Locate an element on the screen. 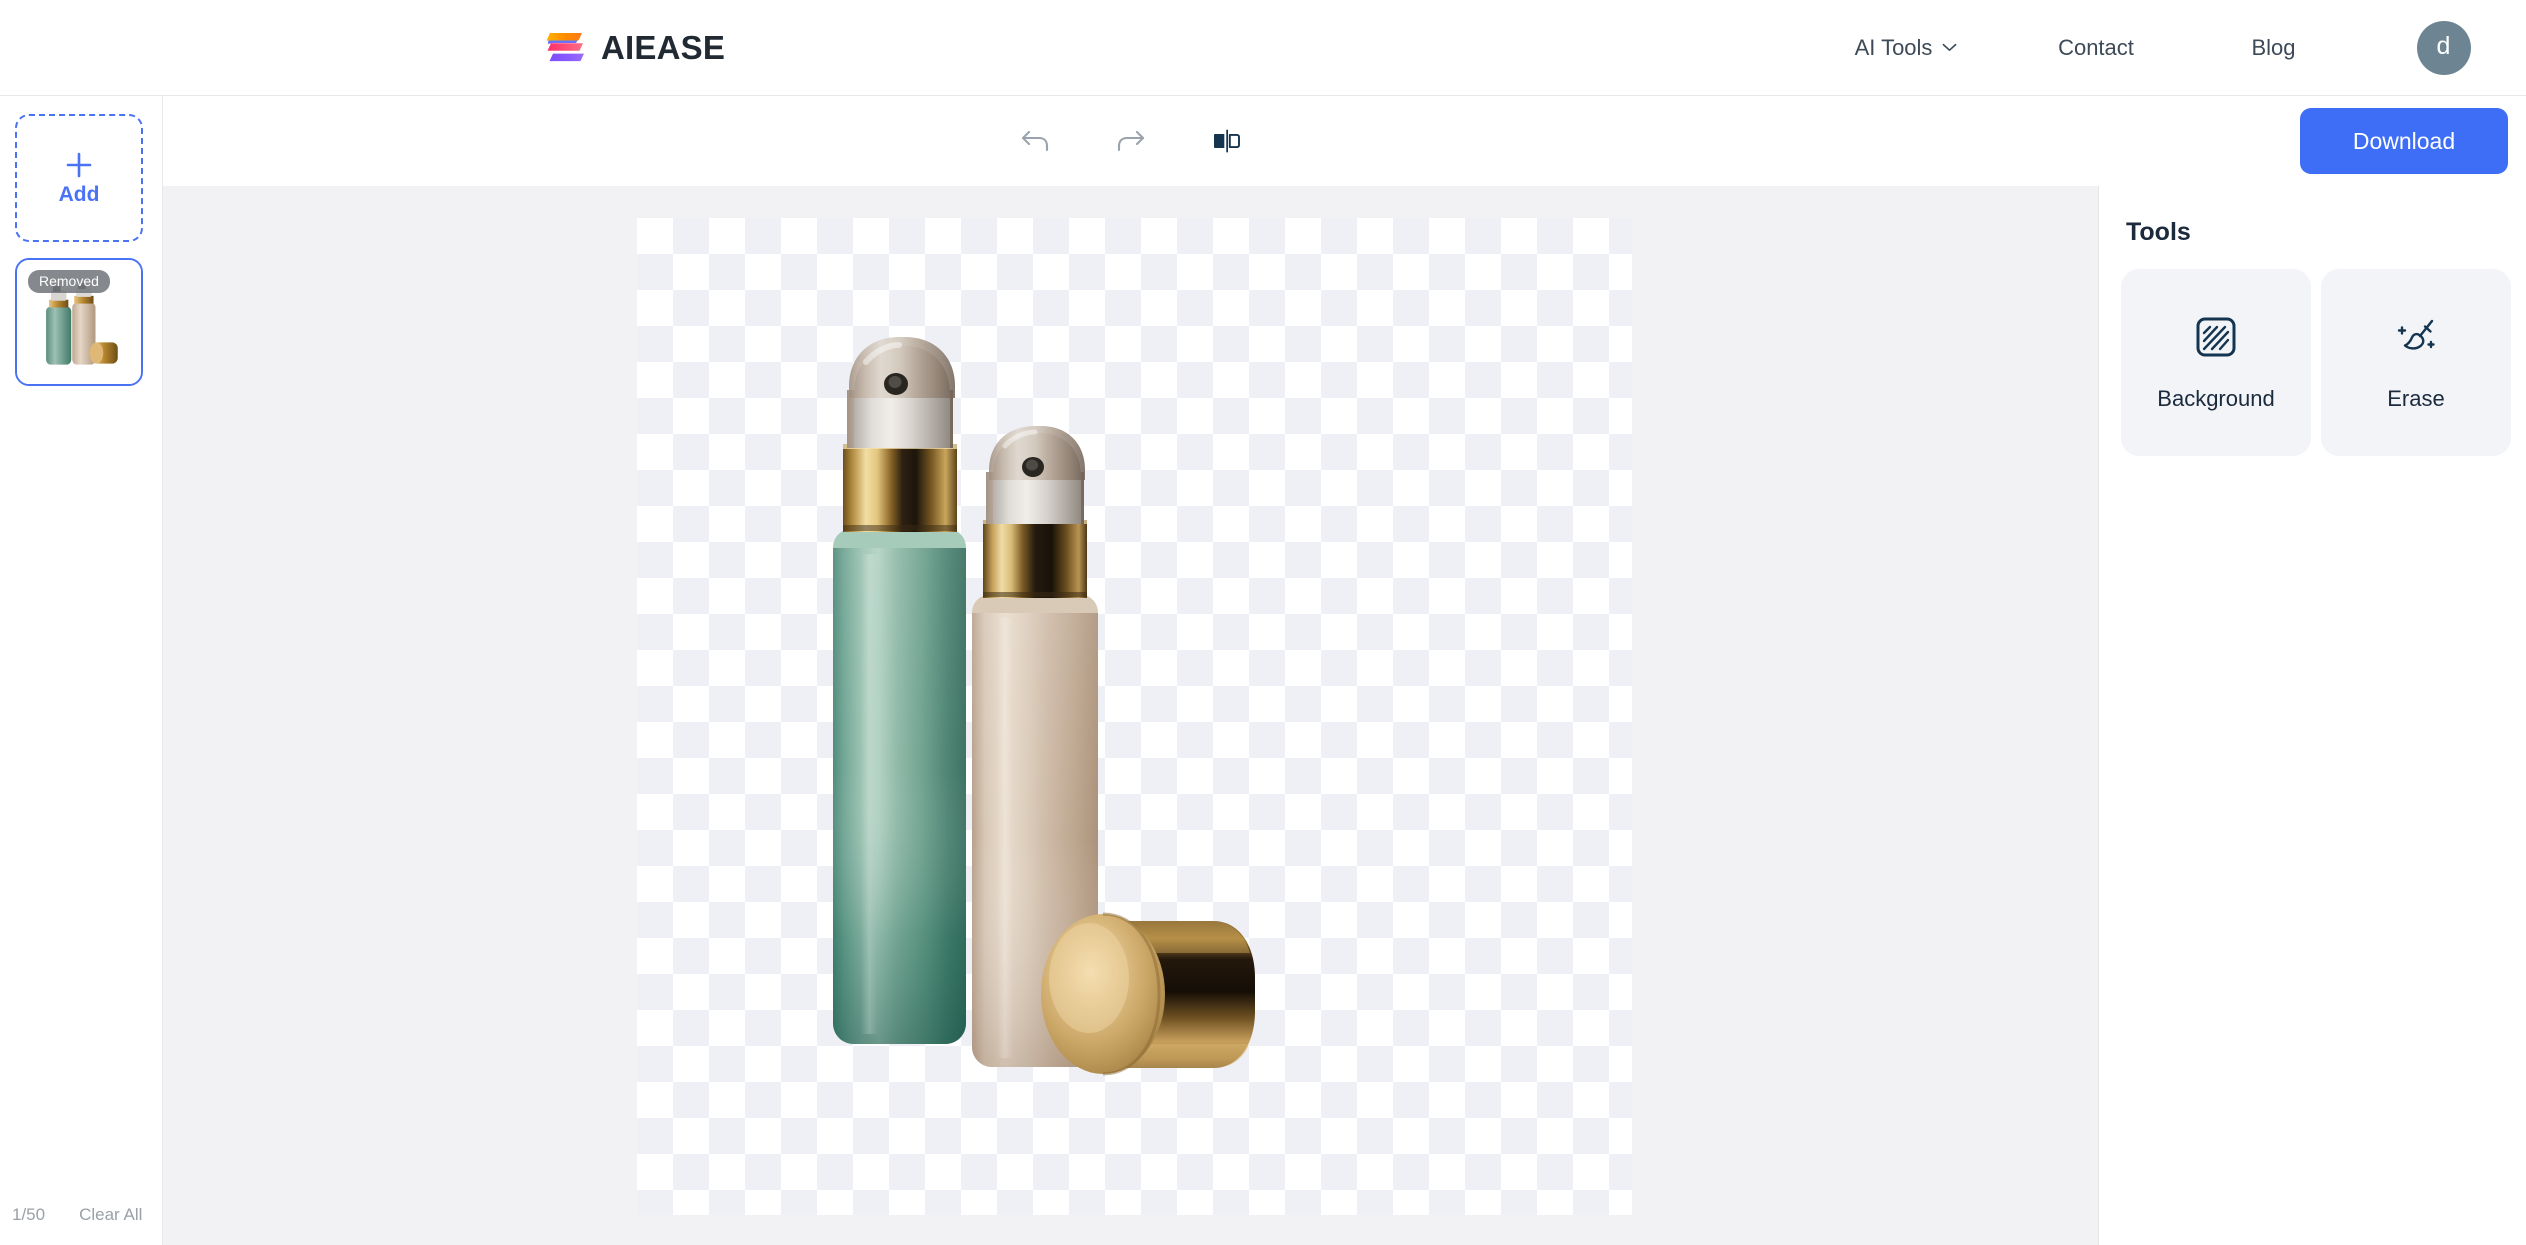  compare-button is located at coordinates (1227, 141).